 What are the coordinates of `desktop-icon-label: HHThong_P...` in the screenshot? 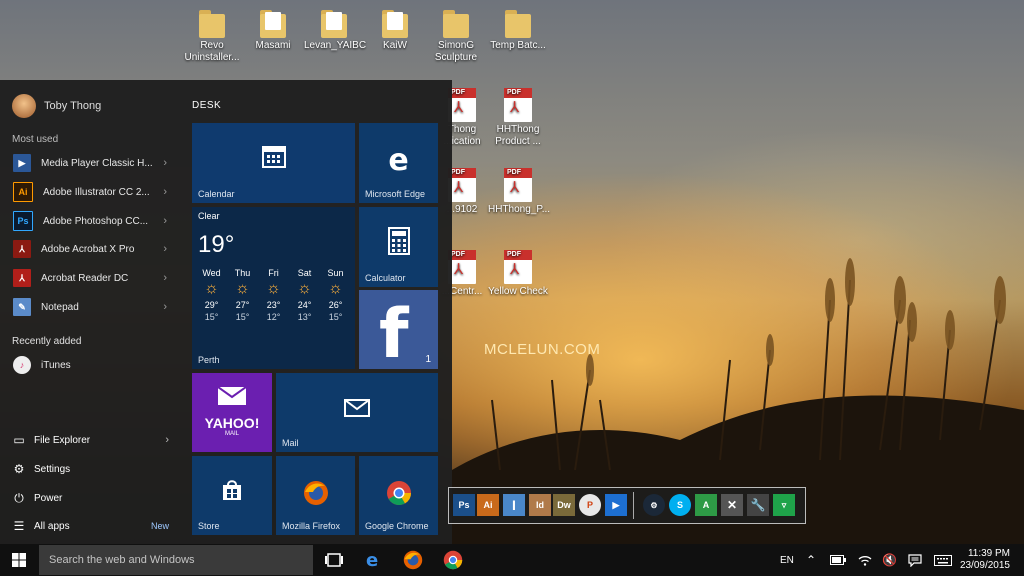 It's located at (519, 209).